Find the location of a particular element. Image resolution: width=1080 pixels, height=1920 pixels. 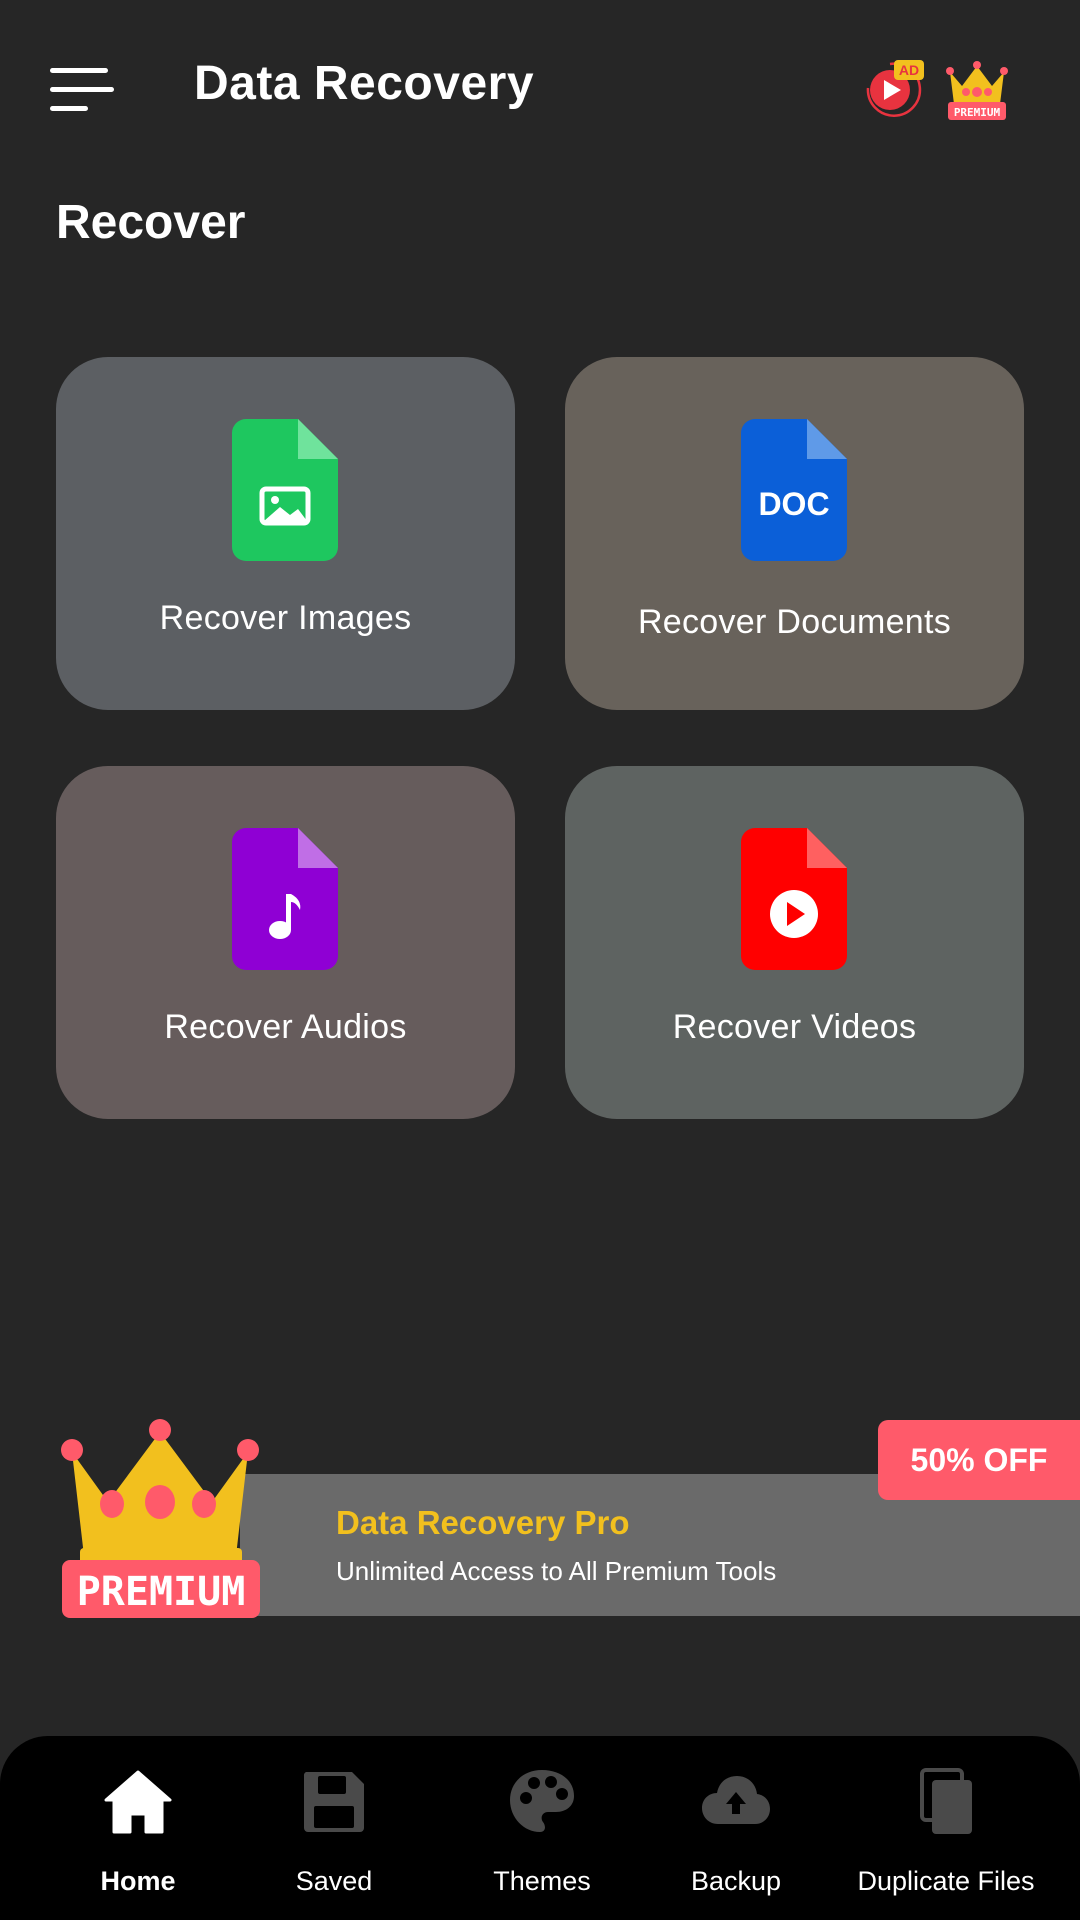

recover-documents-label: Recover Documents is located at coordinates (794, 622).